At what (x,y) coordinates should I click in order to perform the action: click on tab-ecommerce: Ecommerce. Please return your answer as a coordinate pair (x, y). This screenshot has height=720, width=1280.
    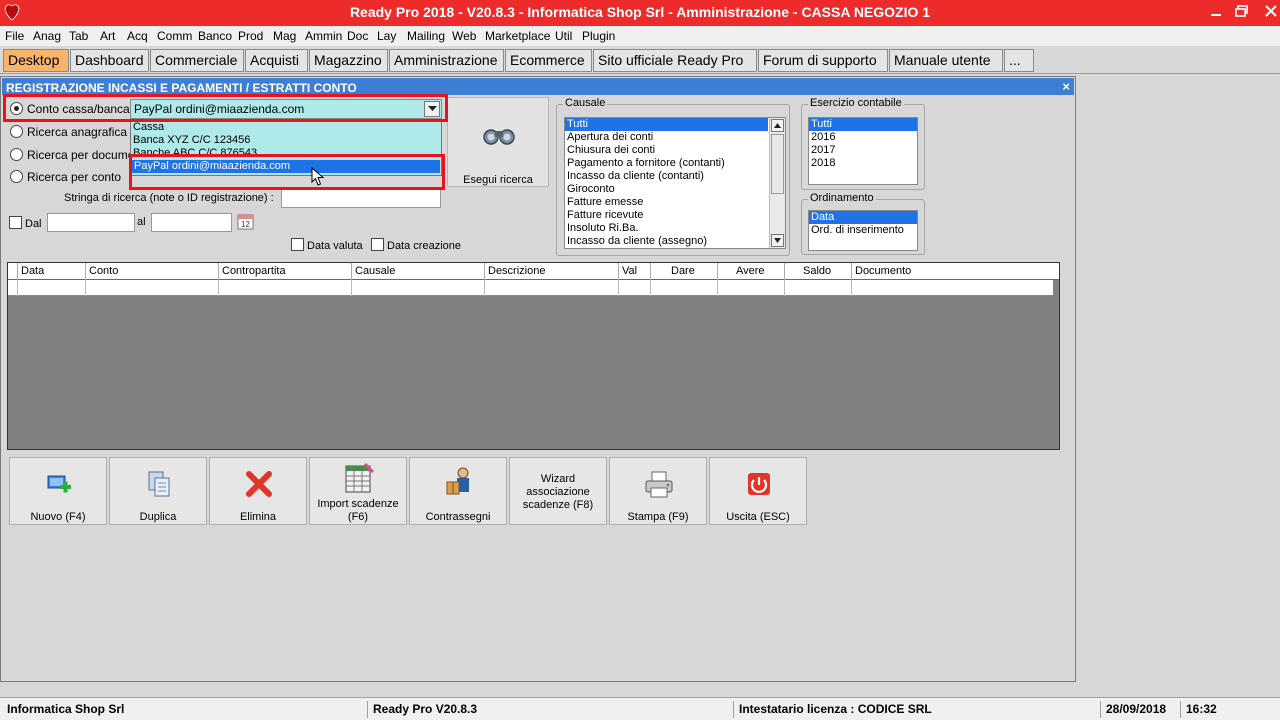
    Looking at the image, I should click on (548, 60).